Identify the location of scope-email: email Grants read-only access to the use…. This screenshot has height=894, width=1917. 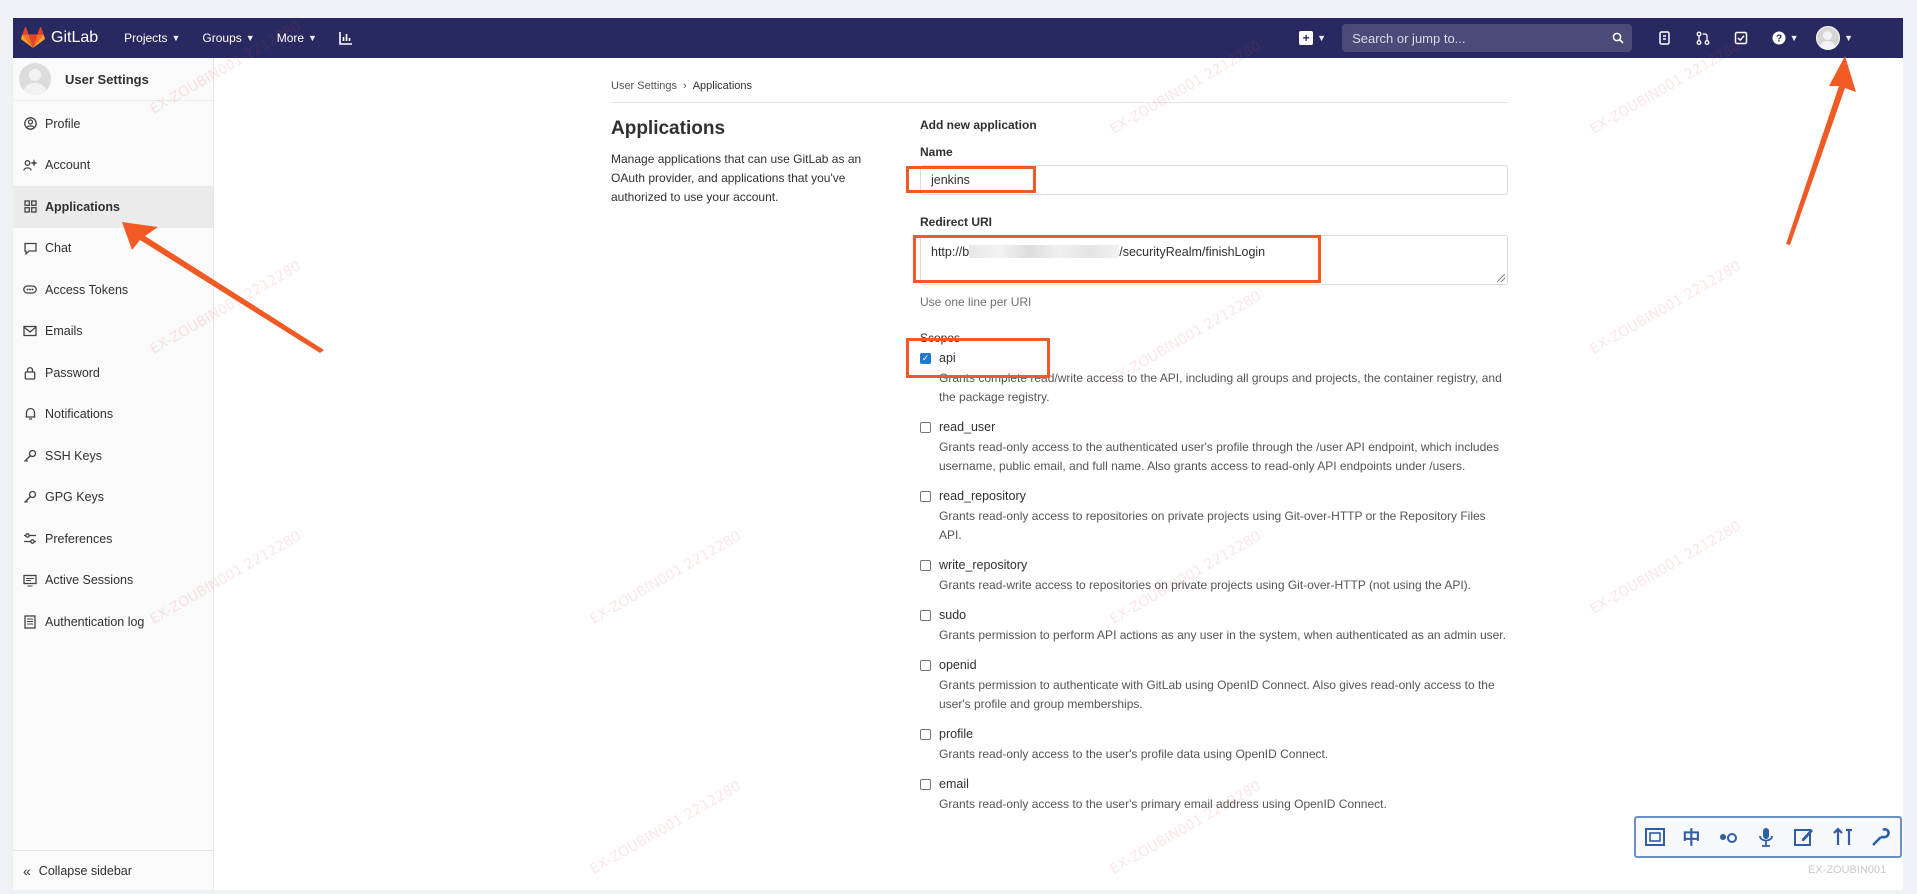
(1214, 795).